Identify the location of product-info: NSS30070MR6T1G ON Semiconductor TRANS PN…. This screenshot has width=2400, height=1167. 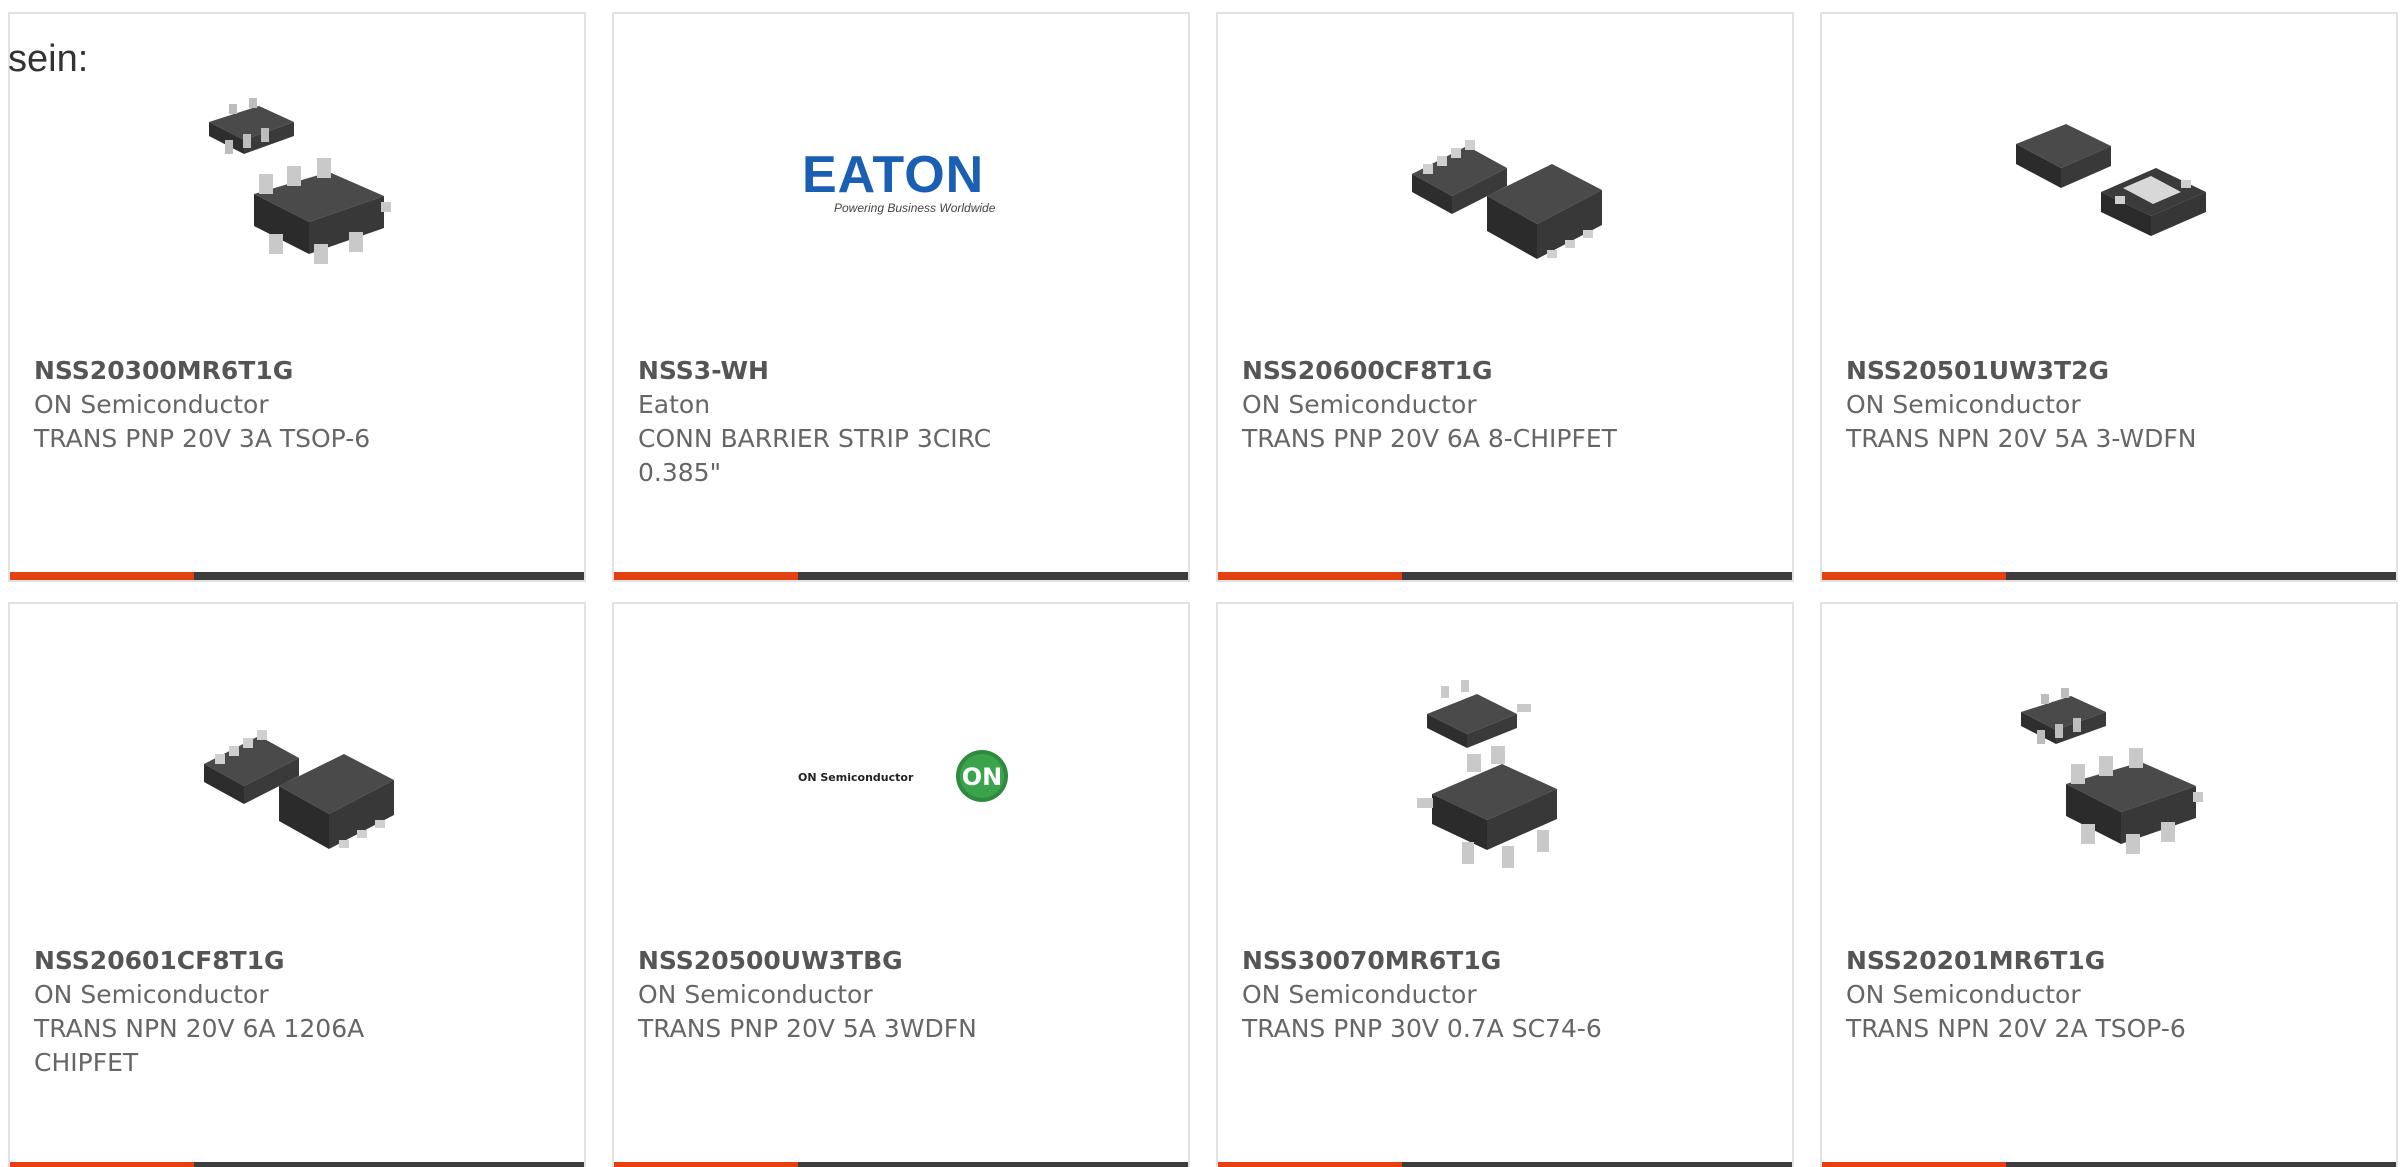
(1452, 995).